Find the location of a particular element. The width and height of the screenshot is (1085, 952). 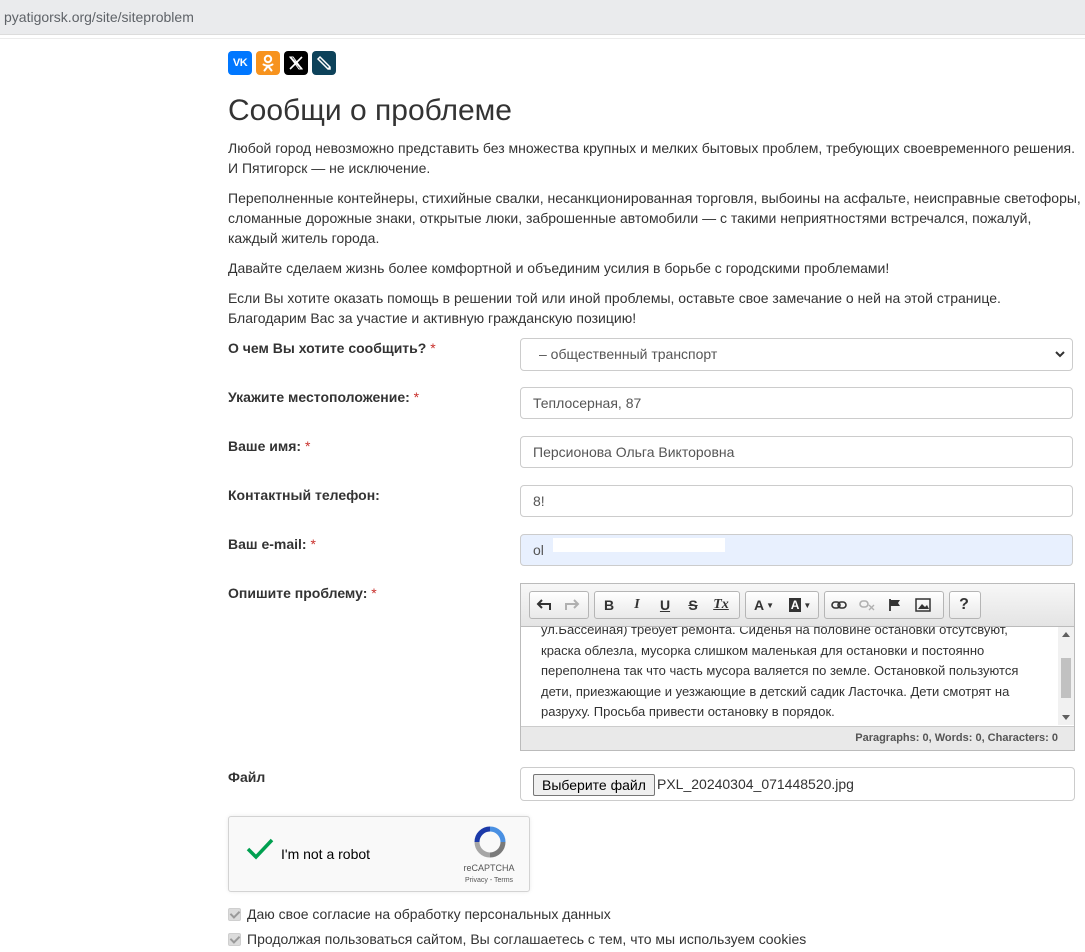

captcha-label: I'm not a robot is located at coordinates (326, 854).